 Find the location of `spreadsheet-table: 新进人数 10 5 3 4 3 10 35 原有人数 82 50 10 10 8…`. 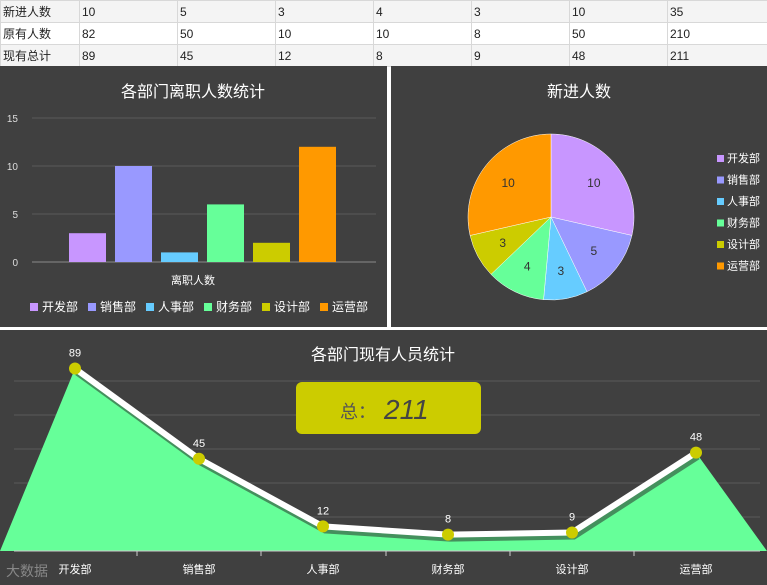

spreadsheet-table: 新进人数 10 5 3 4 3 10 35 原有人数 82 50 10 10 8… is located at coordinates (383, 33).